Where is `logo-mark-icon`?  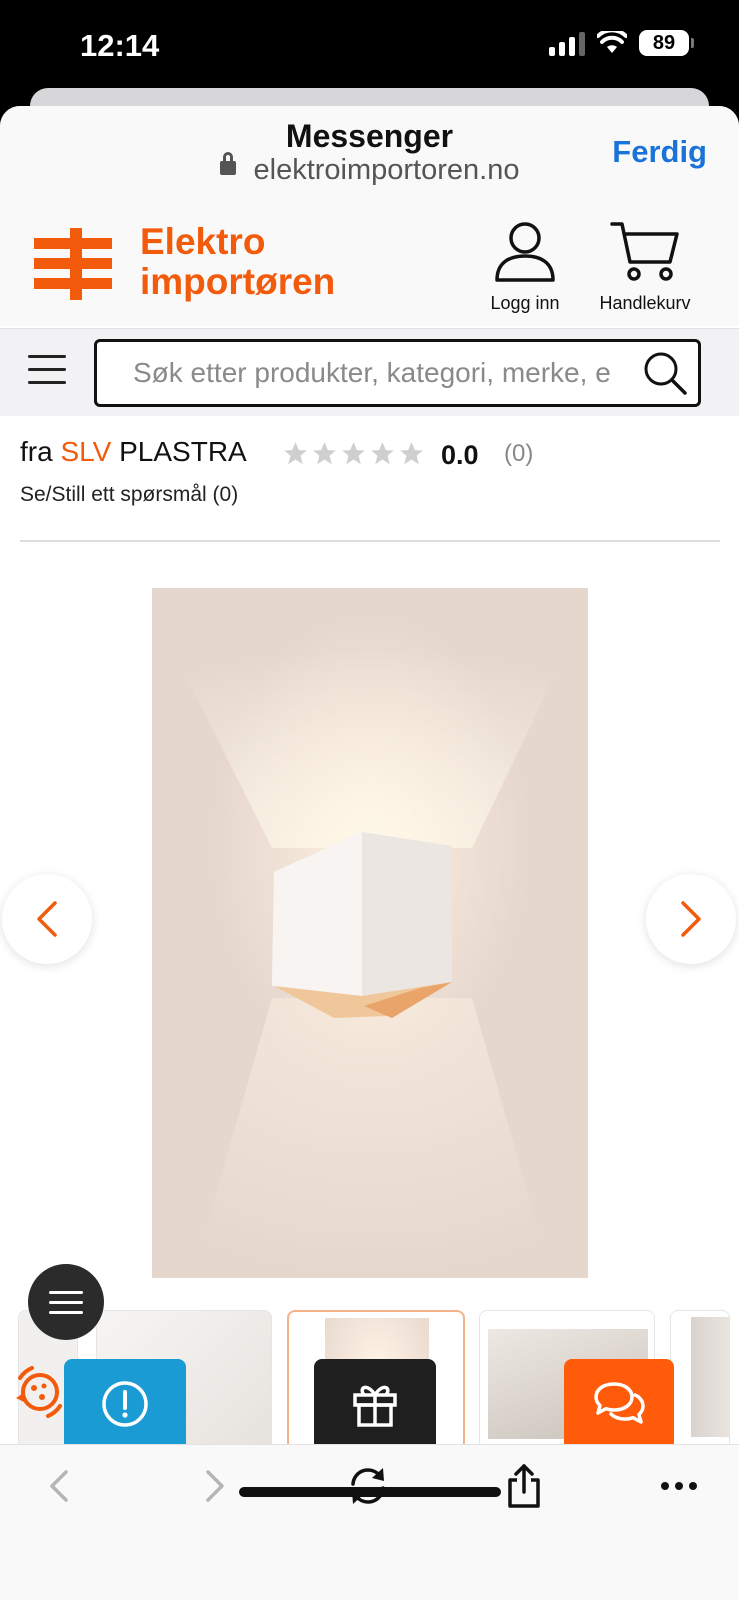 logo-mark-icon is located at coordinates (73, 264).